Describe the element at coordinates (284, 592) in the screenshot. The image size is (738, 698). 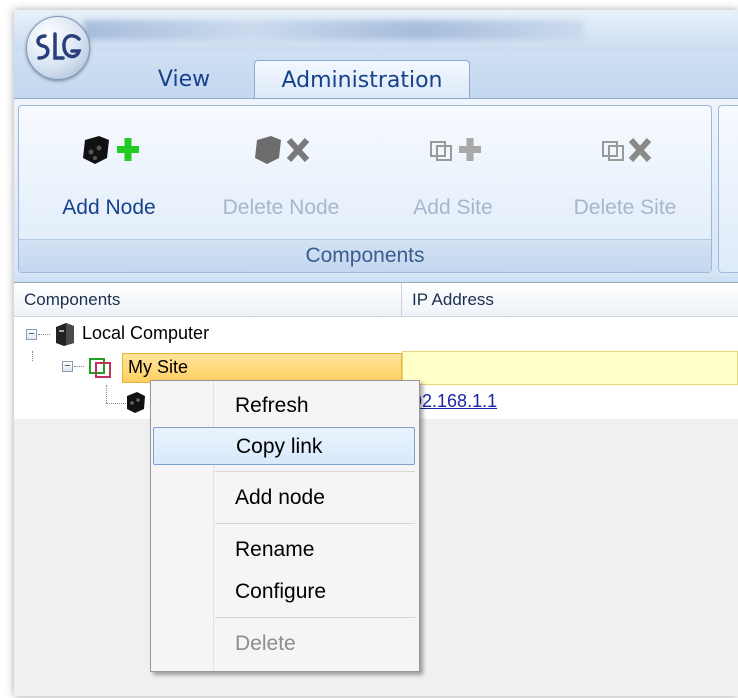
I see `menu-item-configure: Configure` at that location.